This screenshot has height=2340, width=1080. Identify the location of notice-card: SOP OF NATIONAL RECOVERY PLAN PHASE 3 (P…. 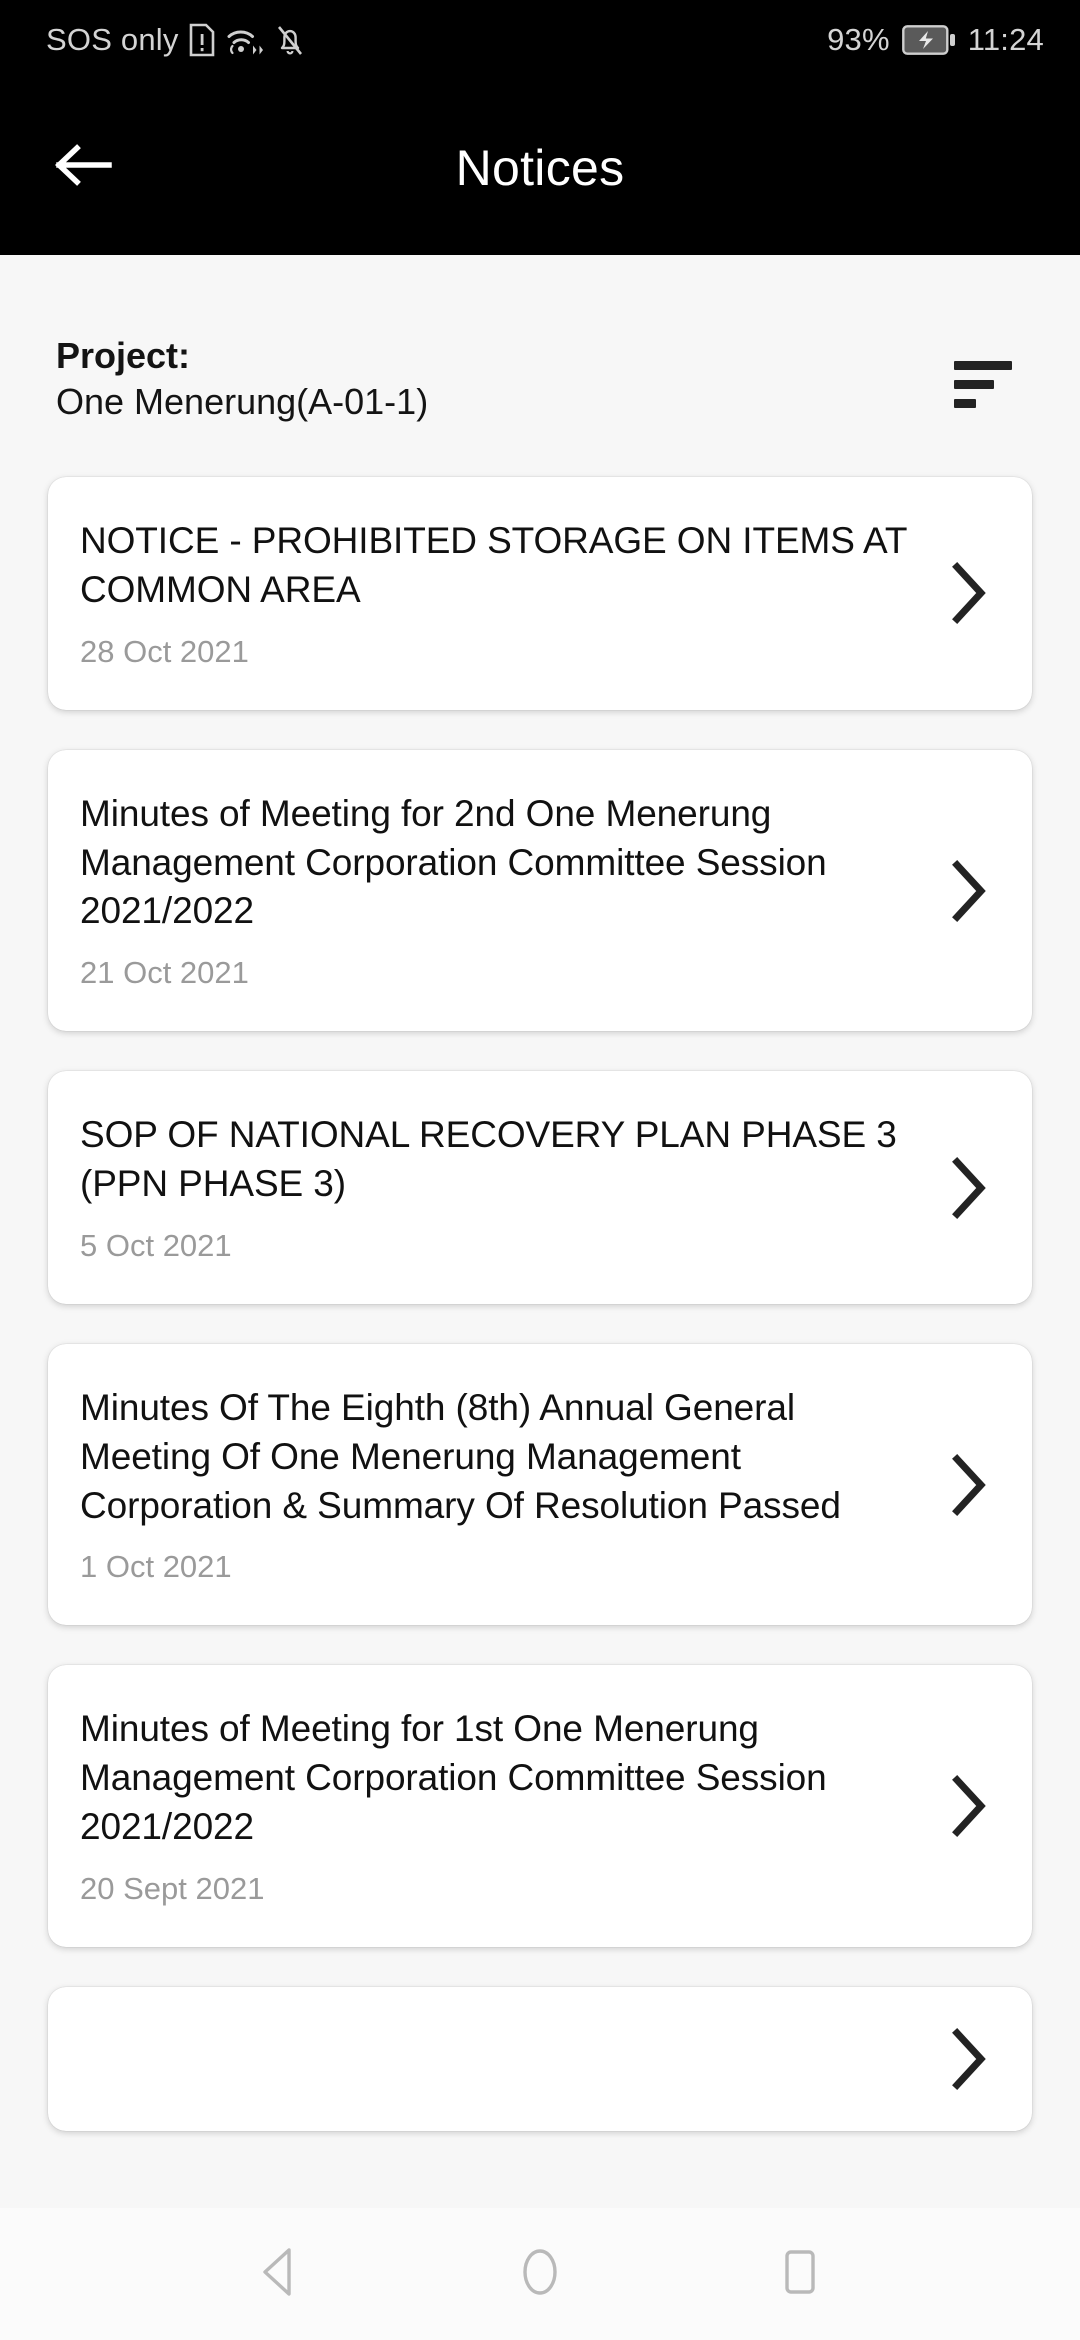
(540, 1187).